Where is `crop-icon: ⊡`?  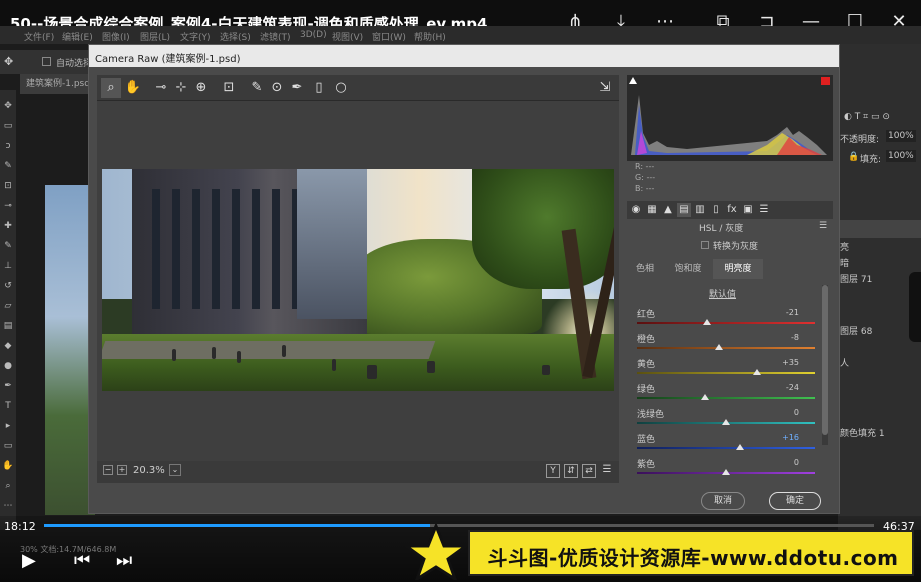 crop-icon: ⊡ is located at coordinates (8, 186).